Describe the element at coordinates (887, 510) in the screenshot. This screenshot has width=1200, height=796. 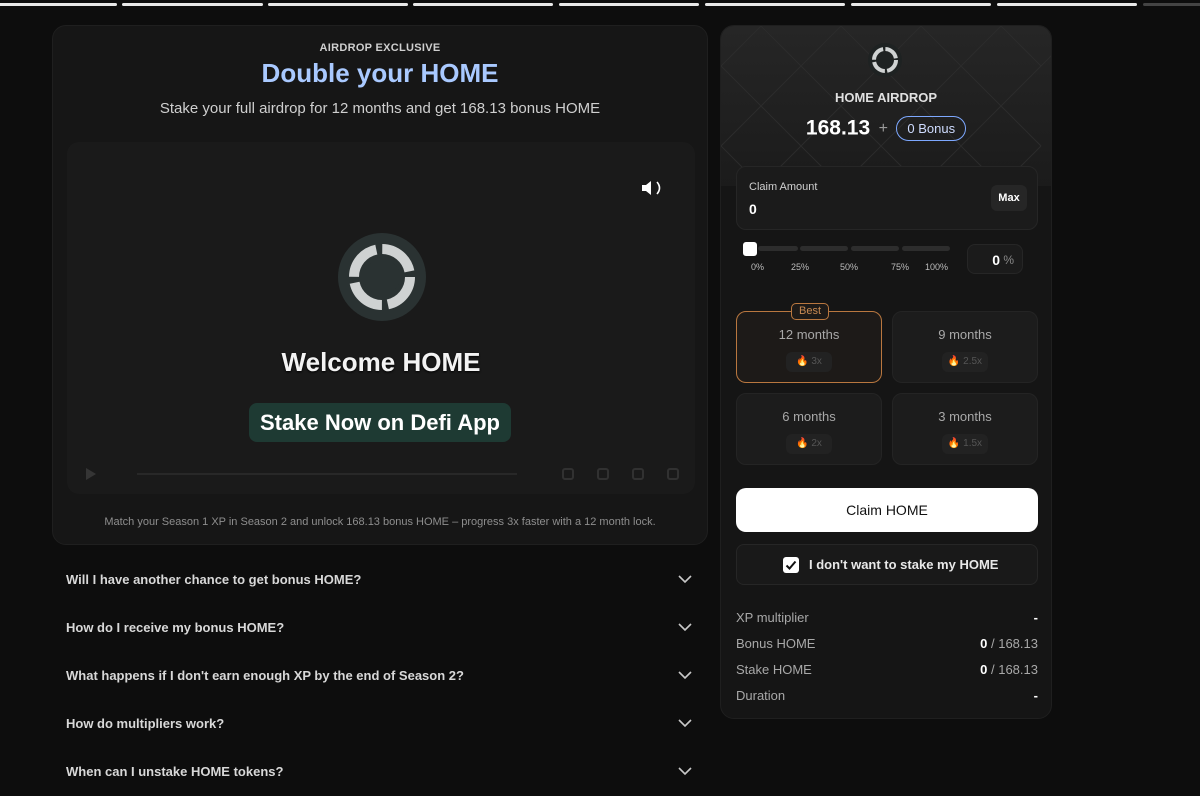
I see `claim-home-button: Claim HOME` at that location.